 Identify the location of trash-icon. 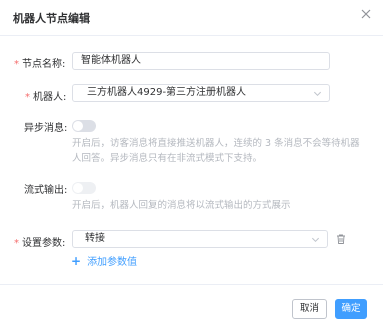
(341, 239).